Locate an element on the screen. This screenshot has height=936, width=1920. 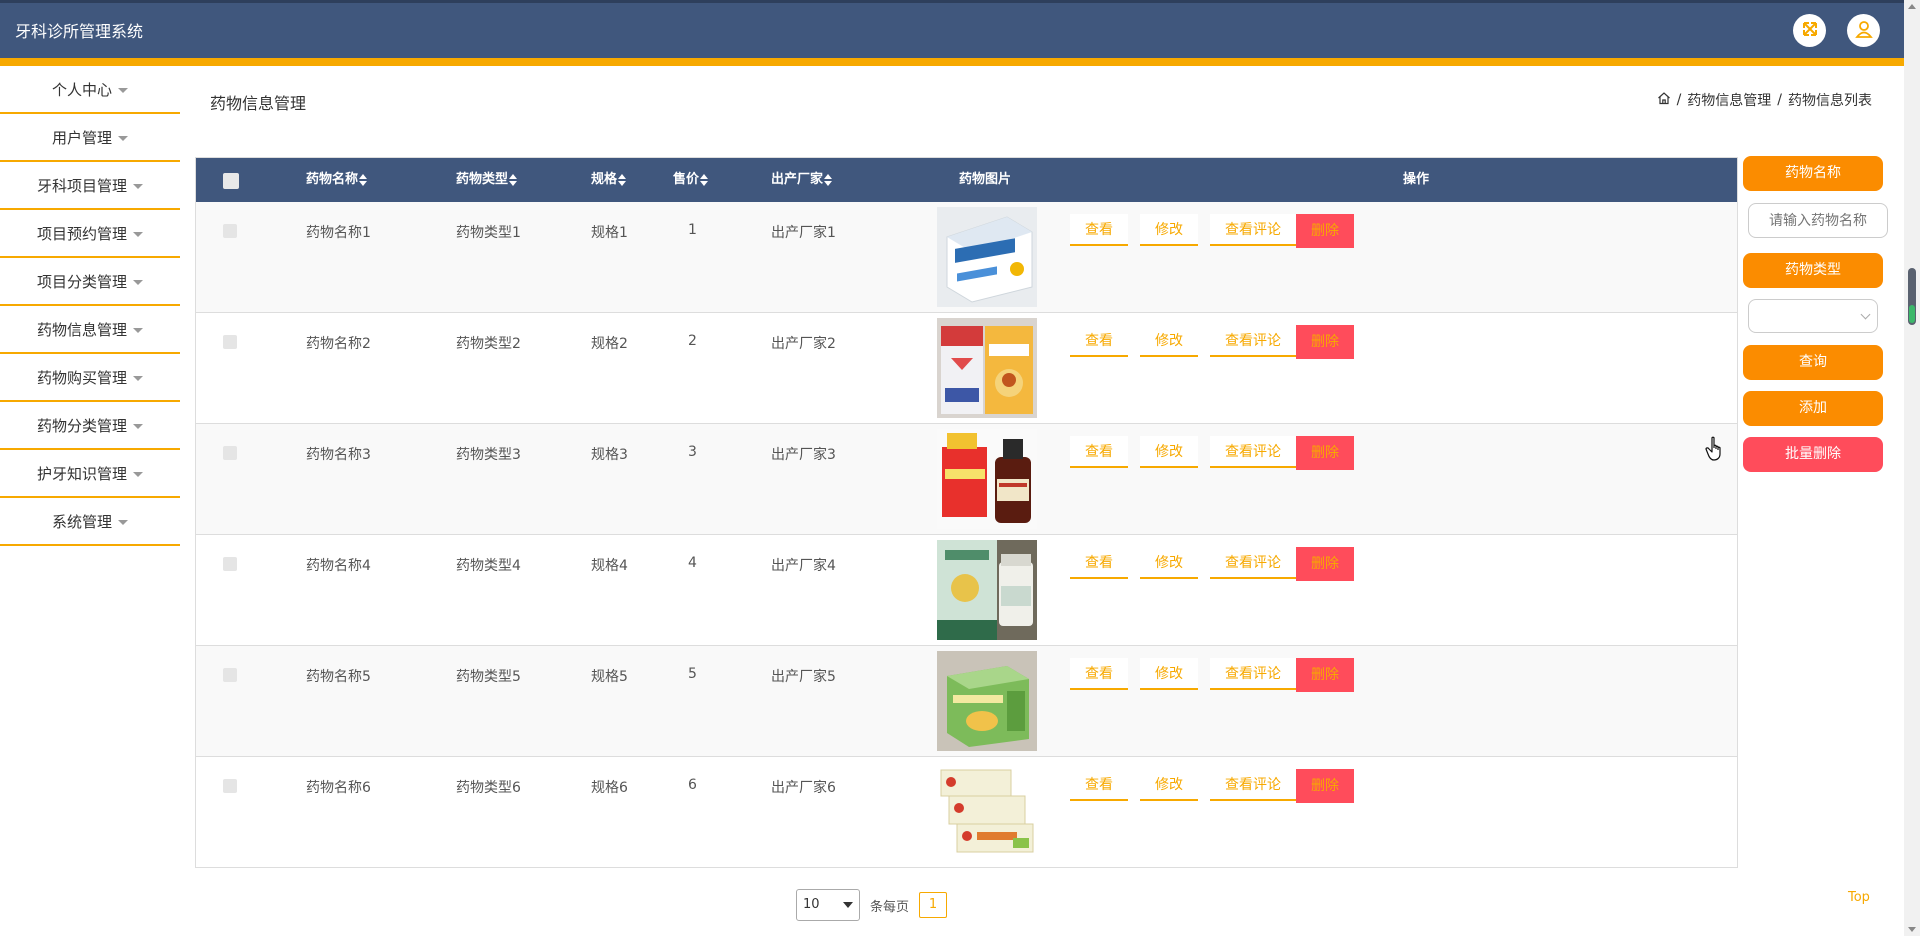
table-row: 药物名称6 药物类型6 规格6 6 出产厂家6 查看 修改 查看评论 删除 is located at coordinates (966, 812).